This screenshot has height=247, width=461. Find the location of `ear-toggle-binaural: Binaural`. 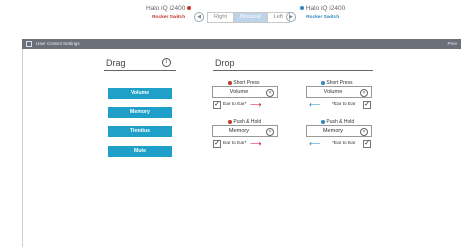

ear-toggle-binaural: Binaural is located at coordinates (251, 17).